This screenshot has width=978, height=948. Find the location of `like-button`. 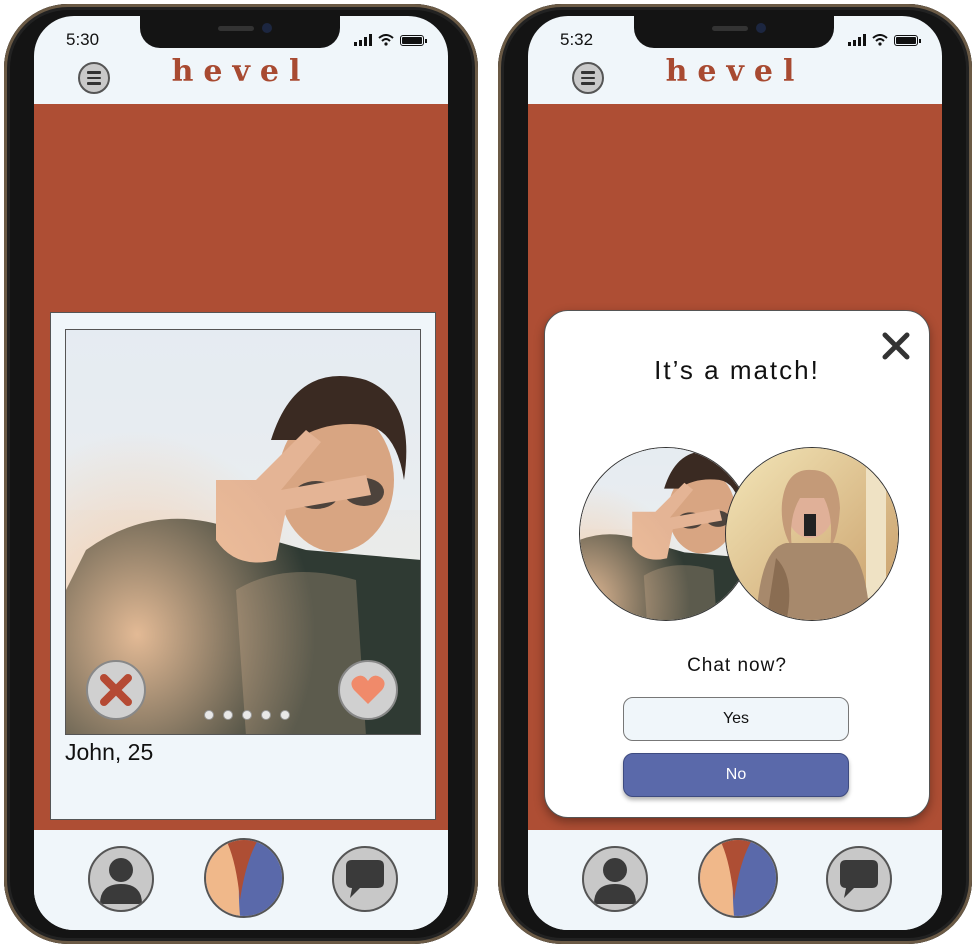

like-button is located at coordinates (368, 690).